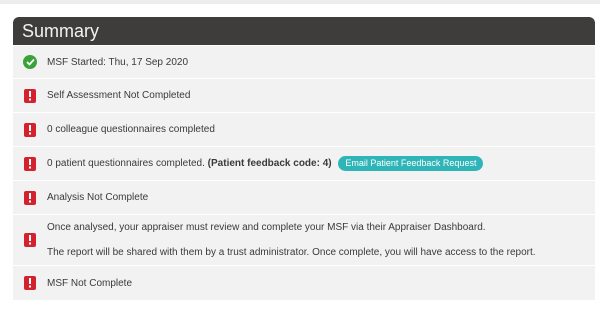 The width and height of the screenshot is (600, 322). What do you see at coordinates (304, 95) in the screenshot?
I see `list-item-self-assessment: Self Assessment Not Completed` at bounding box center [304, 95].